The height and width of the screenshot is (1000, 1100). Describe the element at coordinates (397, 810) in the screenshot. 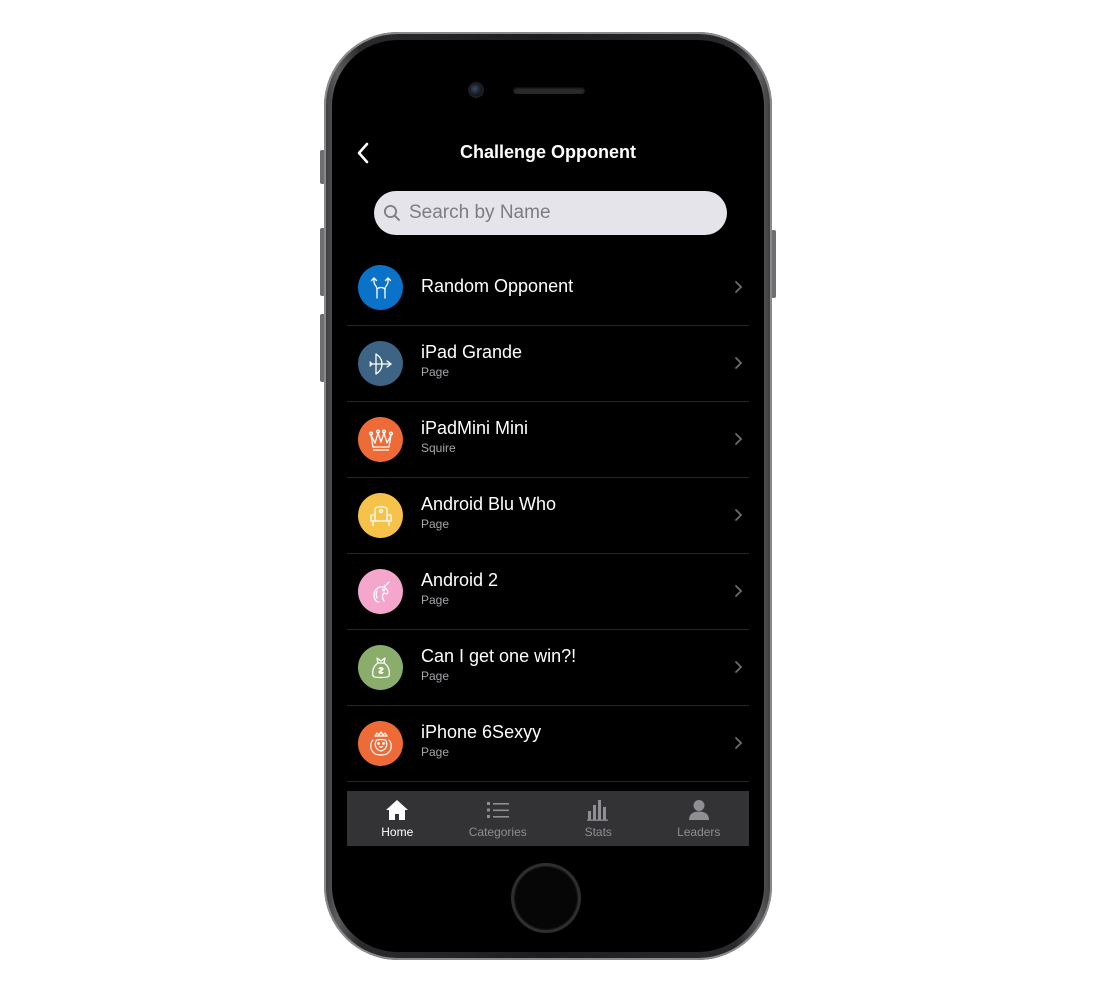

I see `home-icon` at that location.